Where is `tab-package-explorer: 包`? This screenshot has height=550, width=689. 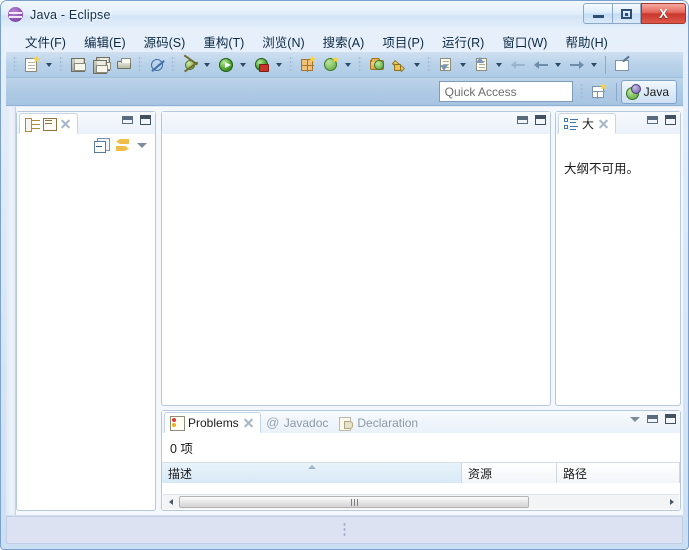
tab-package-explorer: 包 is located at coordinates (48, 123).